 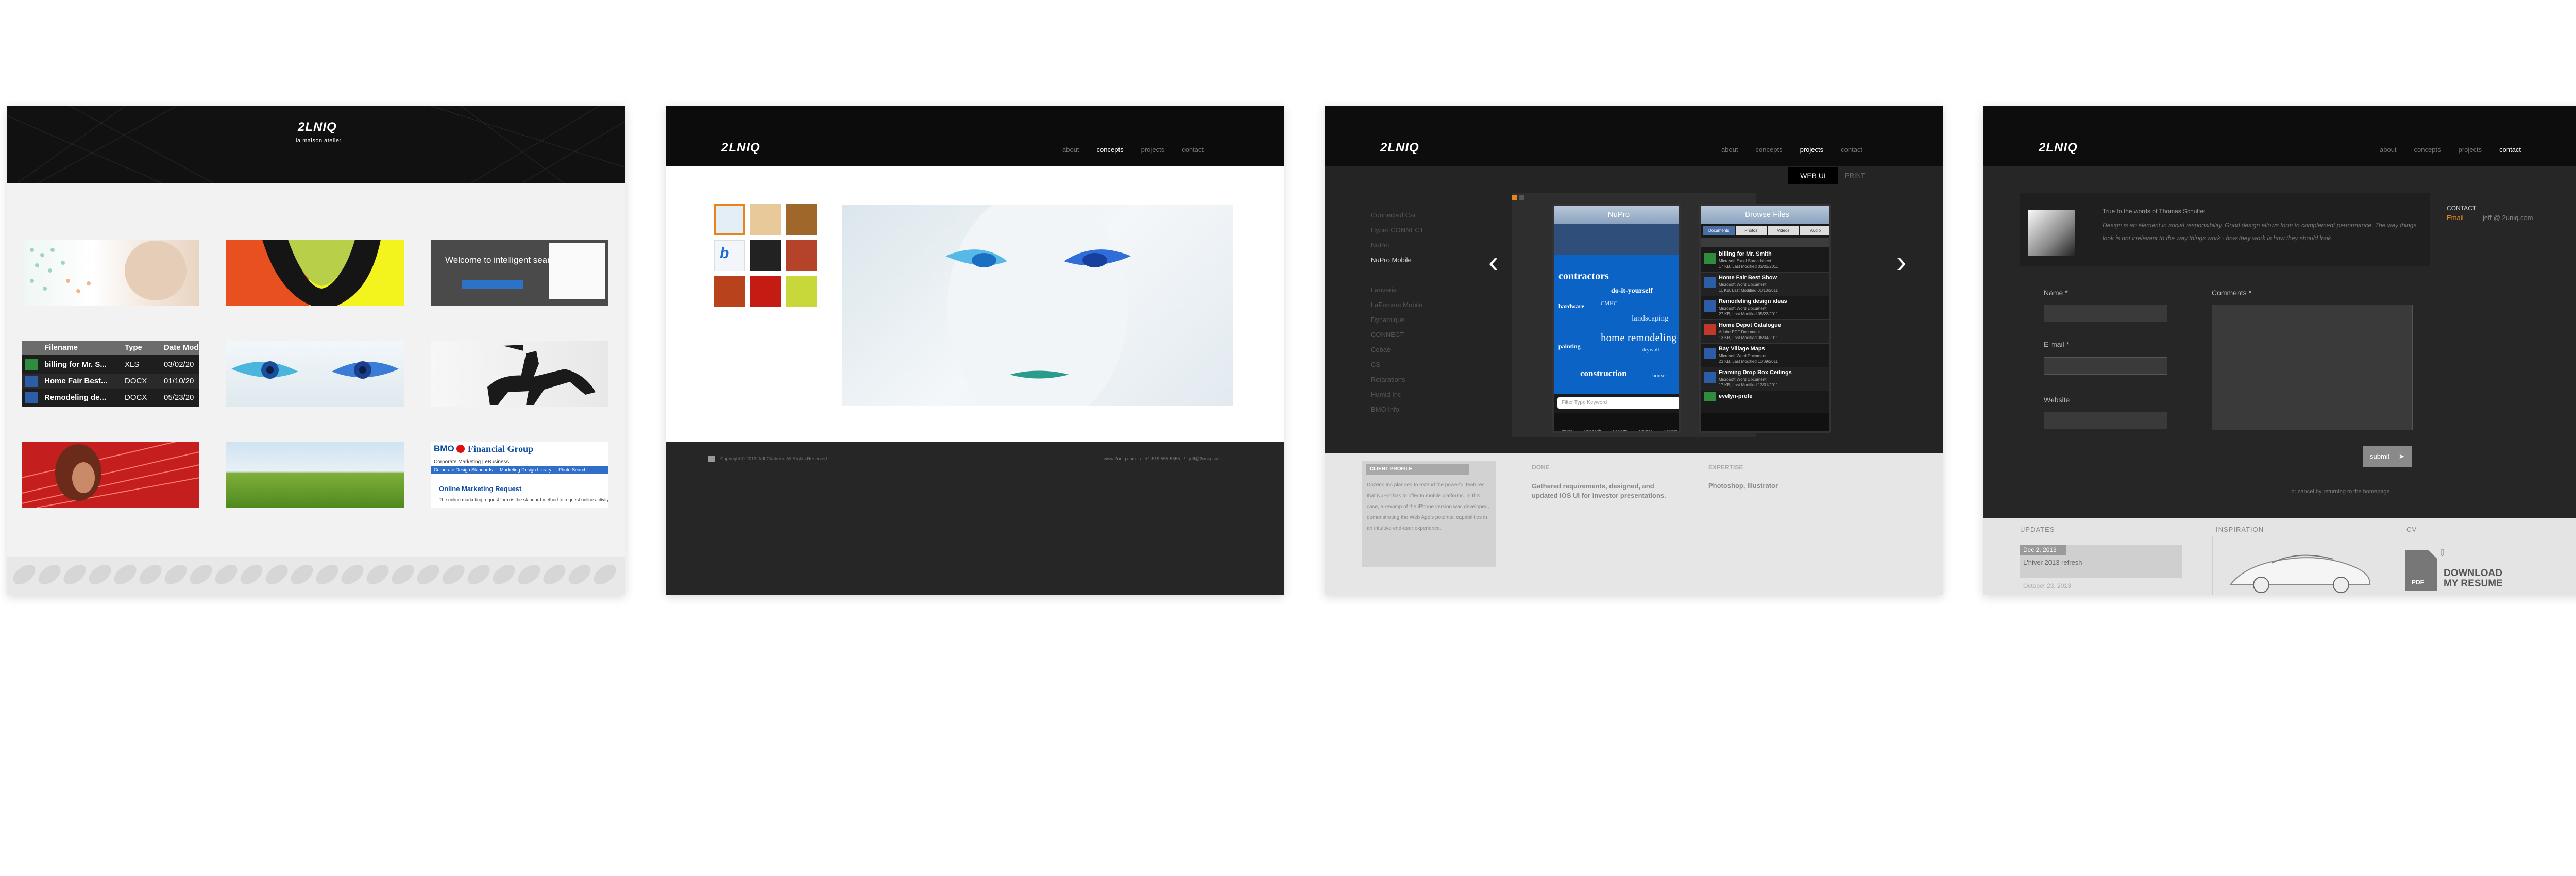 What do you see at coordinates (1659, 376) in the screenshot?
I see `cloud-word: house` at bounding box center [1659, 376].